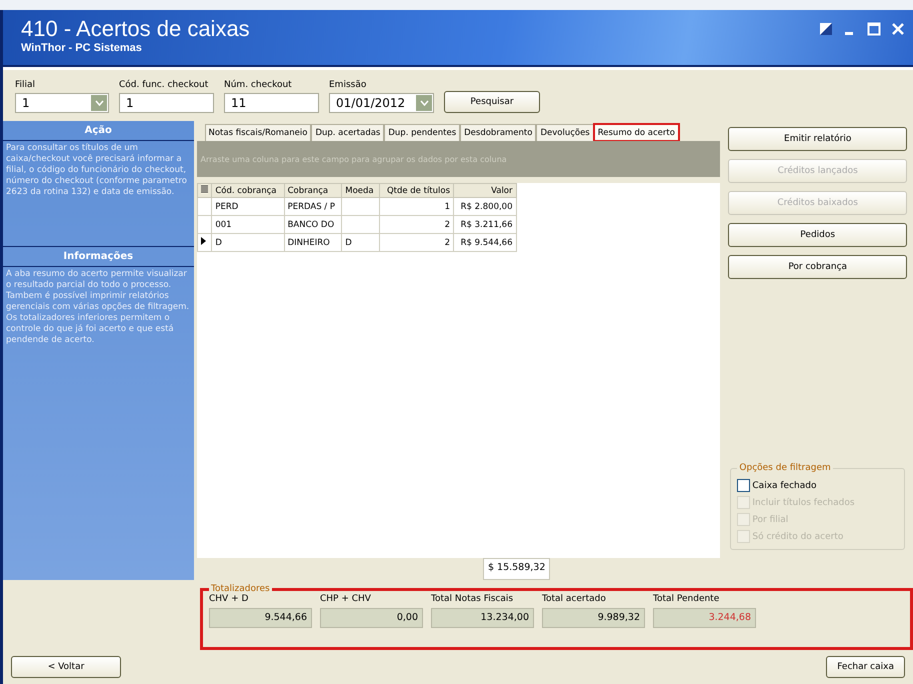  What do you see at coordinates (240, 589) in the screenshot?
I see `group-title: Totalizadores` at bounding box center [240, 589].